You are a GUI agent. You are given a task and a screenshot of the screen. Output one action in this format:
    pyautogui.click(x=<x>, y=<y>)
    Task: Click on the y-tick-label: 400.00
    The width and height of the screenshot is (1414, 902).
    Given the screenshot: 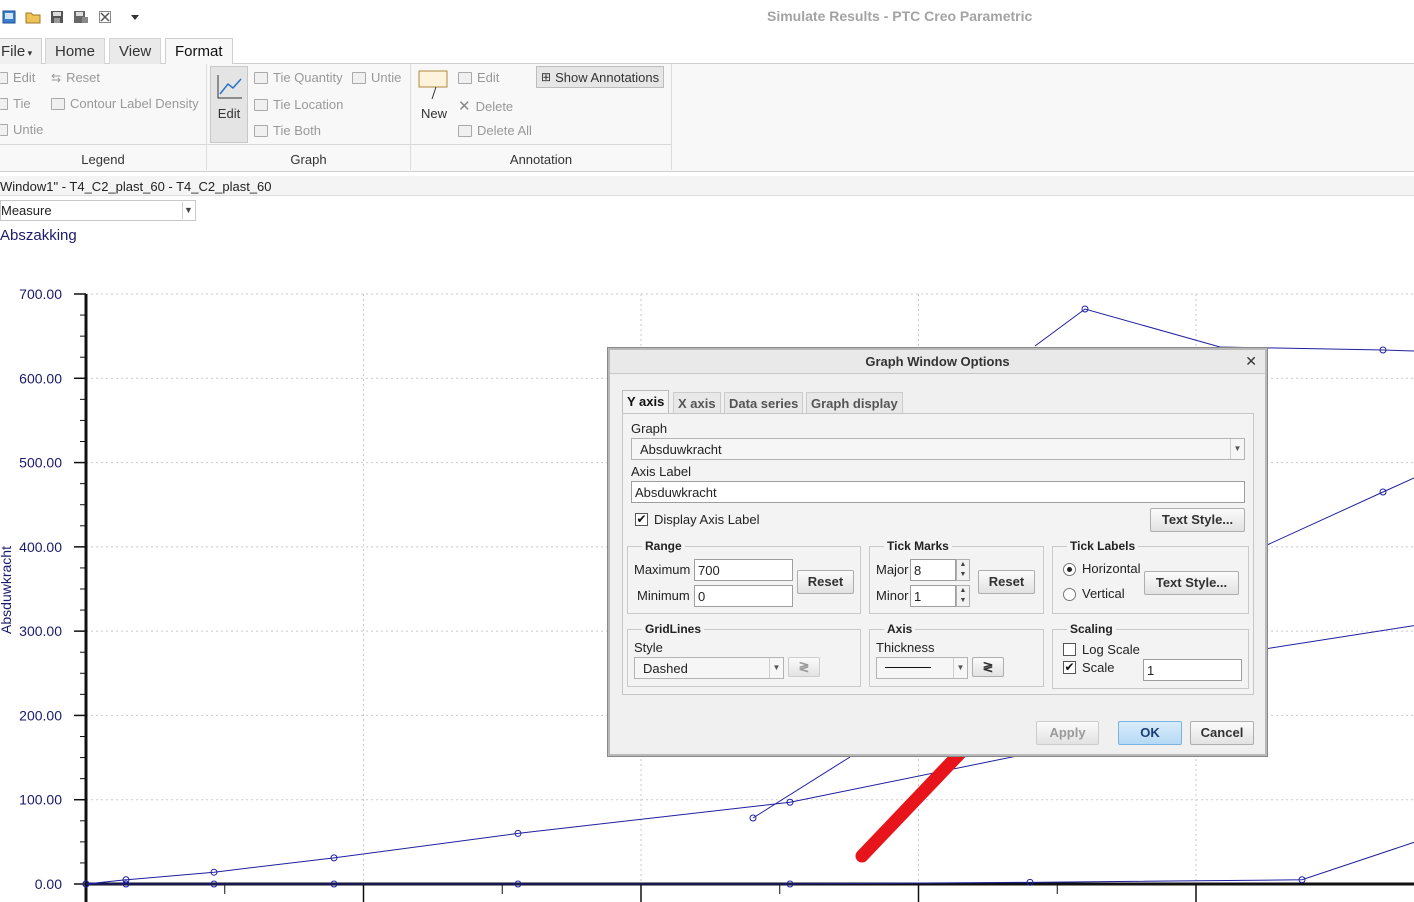 What is the action you would take?
    pyautogui.click(x=40, y=547)
    